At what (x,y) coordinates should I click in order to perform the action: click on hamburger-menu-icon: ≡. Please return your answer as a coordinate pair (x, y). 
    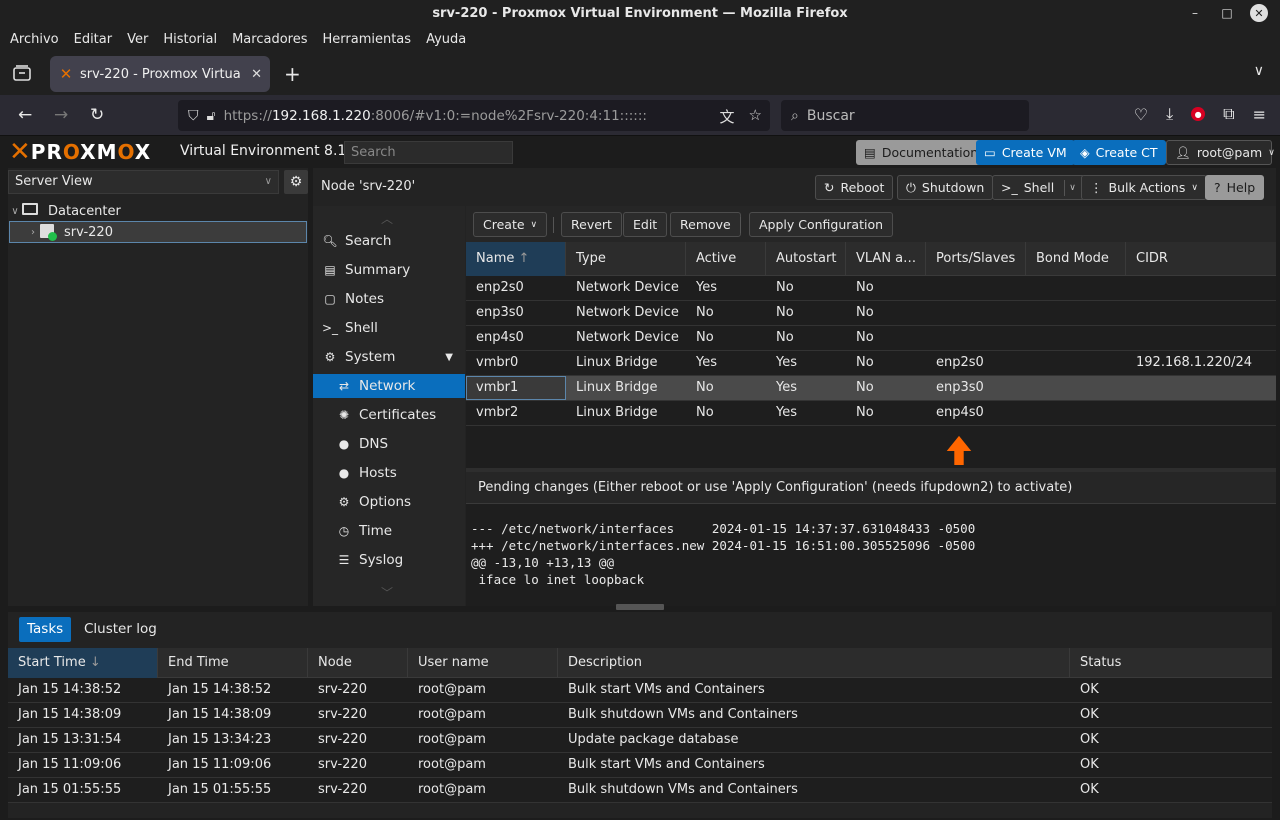
    Looking at the image, I should click on (1259, 114).